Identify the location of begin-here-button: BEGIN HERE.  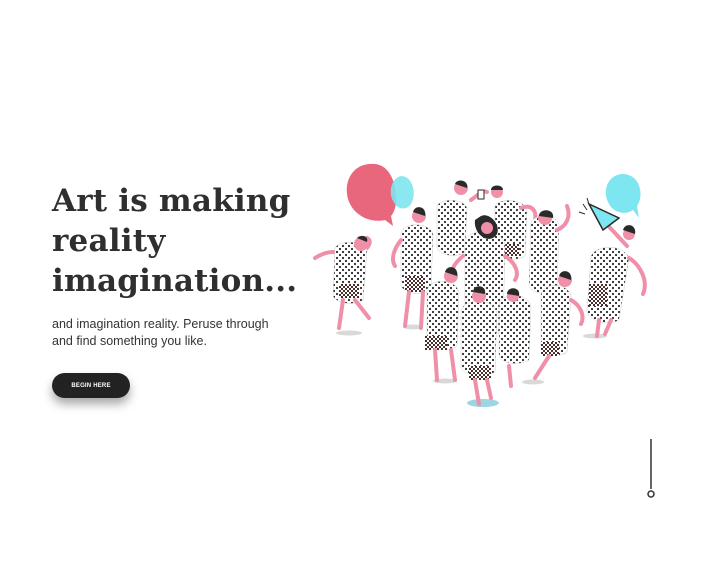
(91, 385).